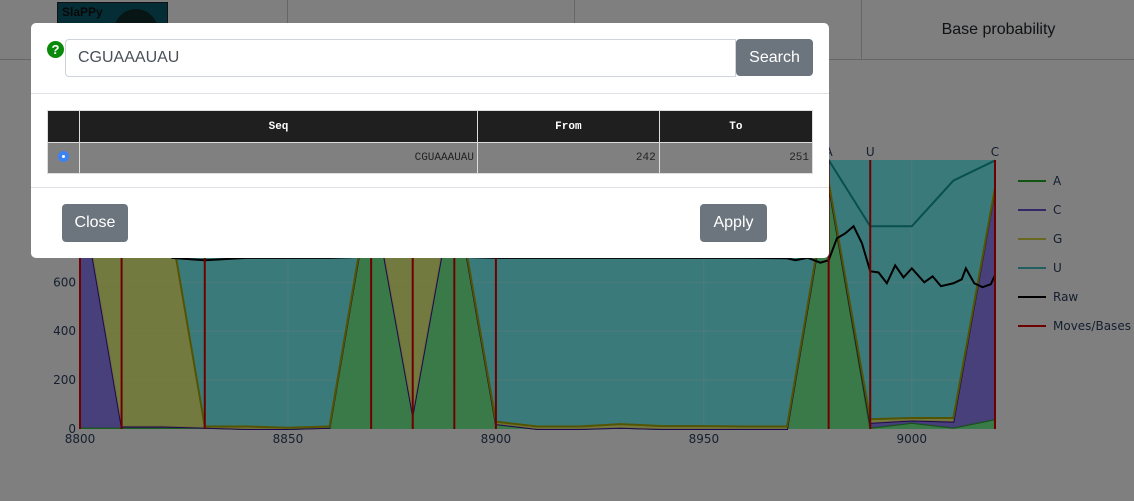  I want to click on from-cell: 242, so click(568, 158).